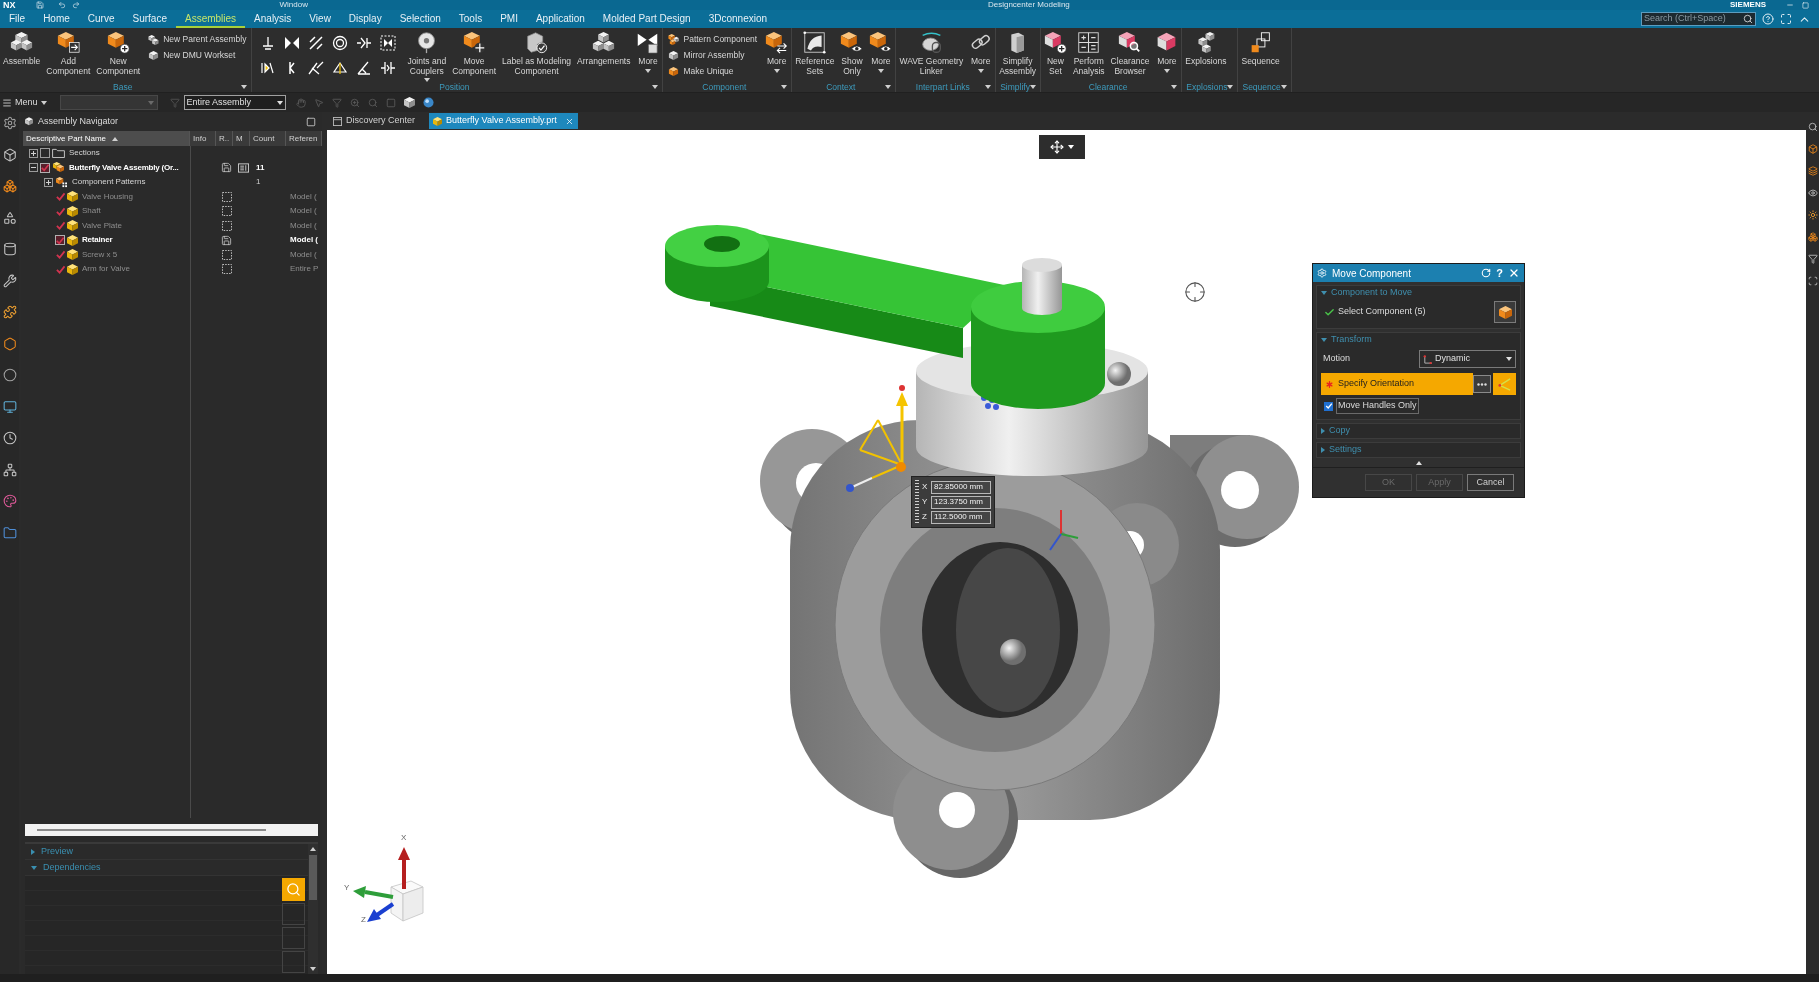 The width and height of the screenshot is (1819, 982). Describe the element at coordinates (428, 102) in the screenshot. I see `sphere-icon` at that location.